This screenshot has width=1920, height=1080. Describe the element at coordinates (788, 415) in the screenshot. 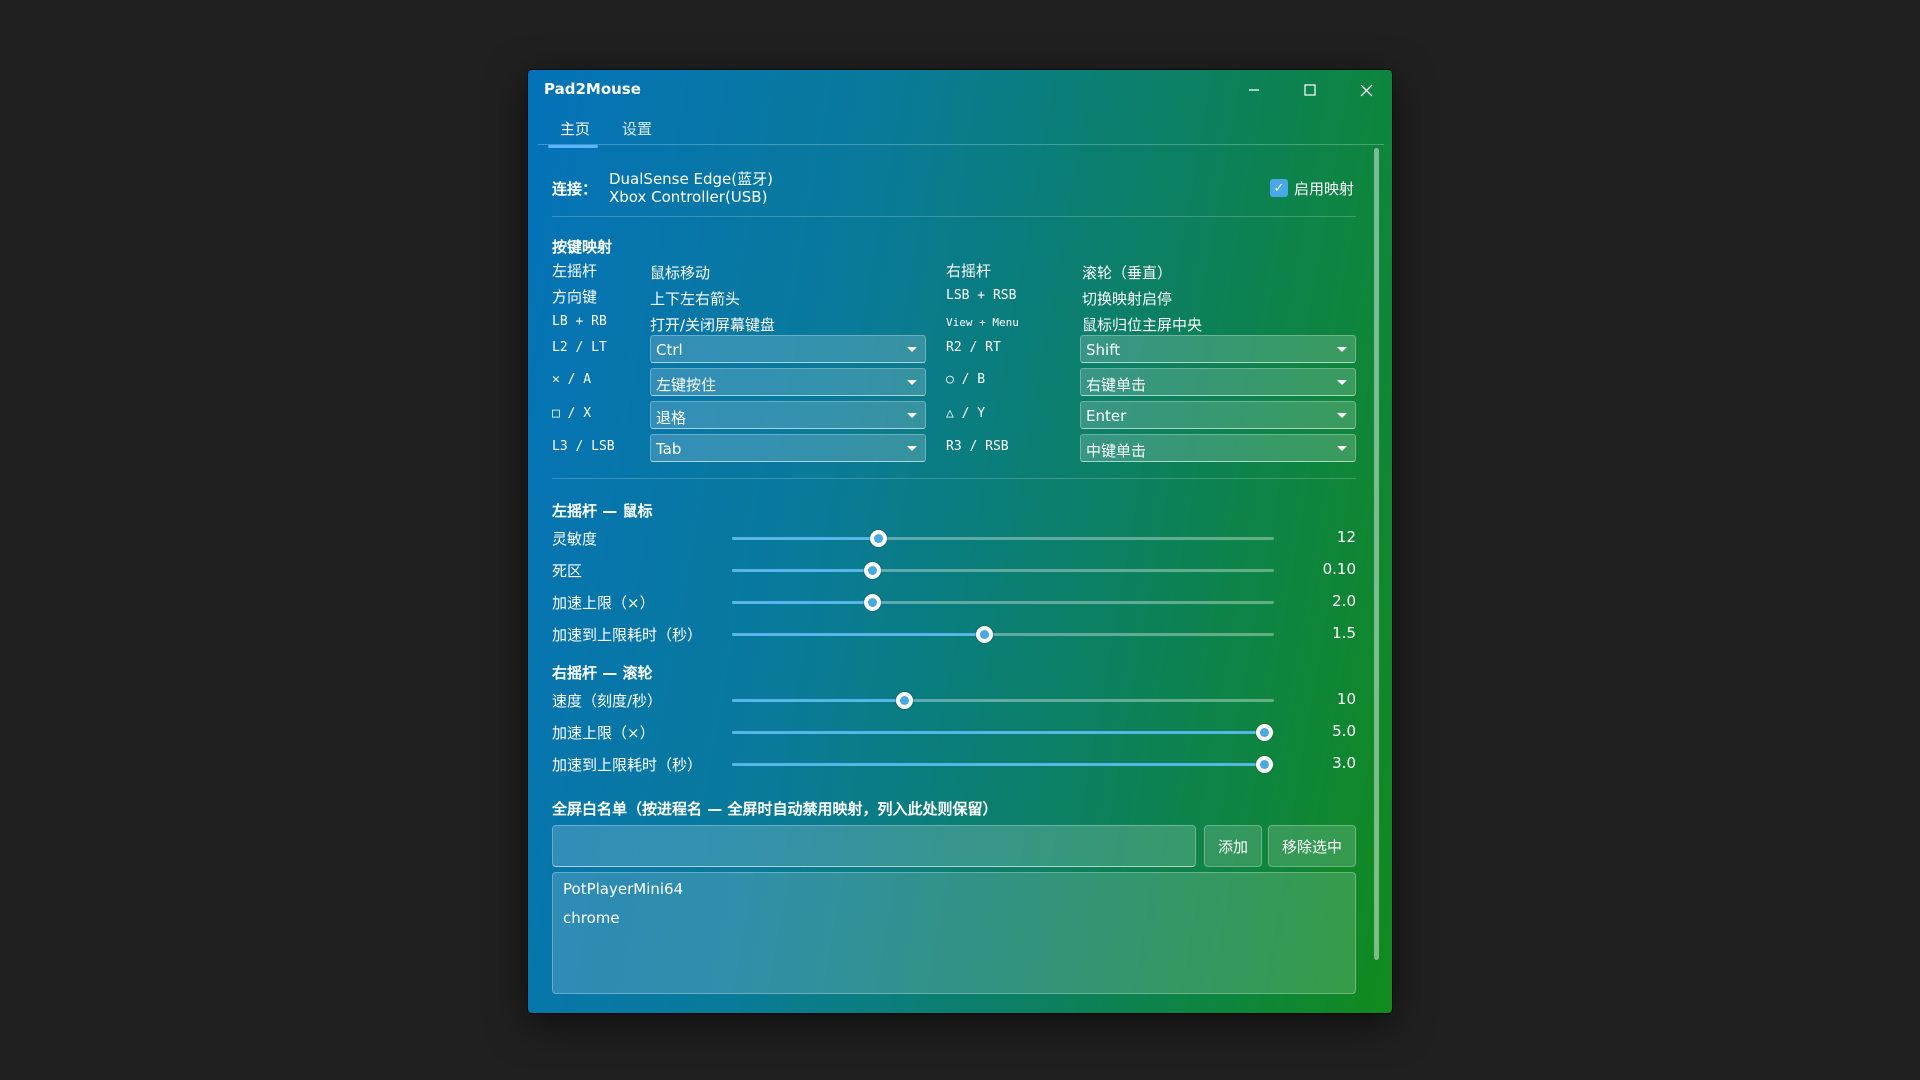

I see `select-square: 退格` at that location.